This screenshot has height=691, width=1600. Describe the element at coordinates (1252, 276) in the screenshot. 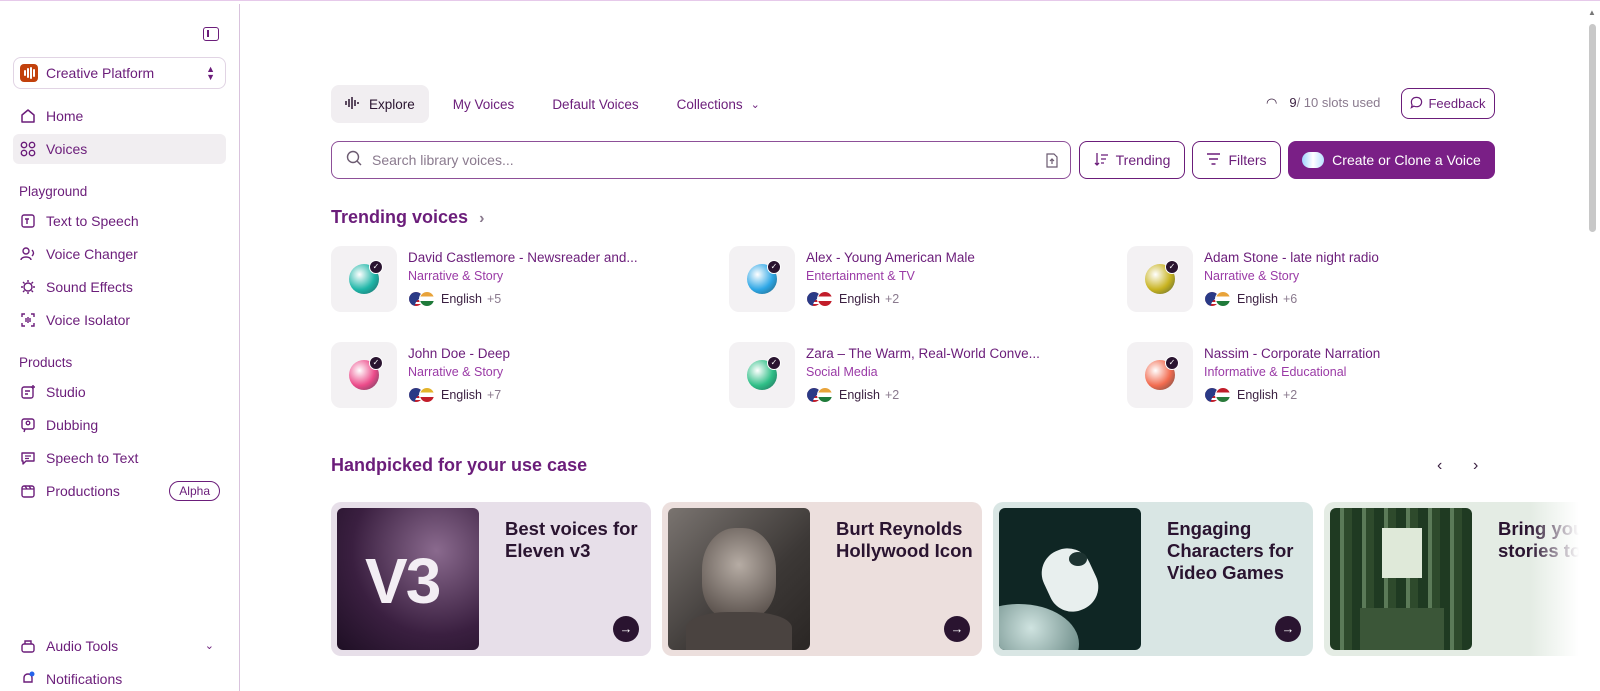

I see `voice-category: Narrative & Story` at that location.